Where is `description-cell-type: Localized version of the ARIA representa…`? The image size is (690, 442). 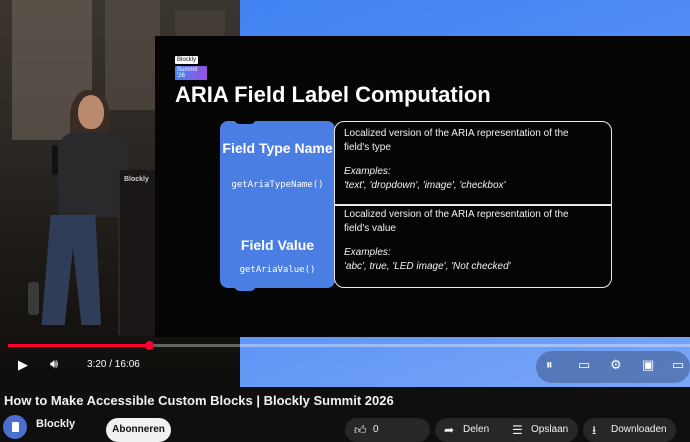
description-cell-type: Localized version of the ARIA representa… is located at coordinates (469, 160).